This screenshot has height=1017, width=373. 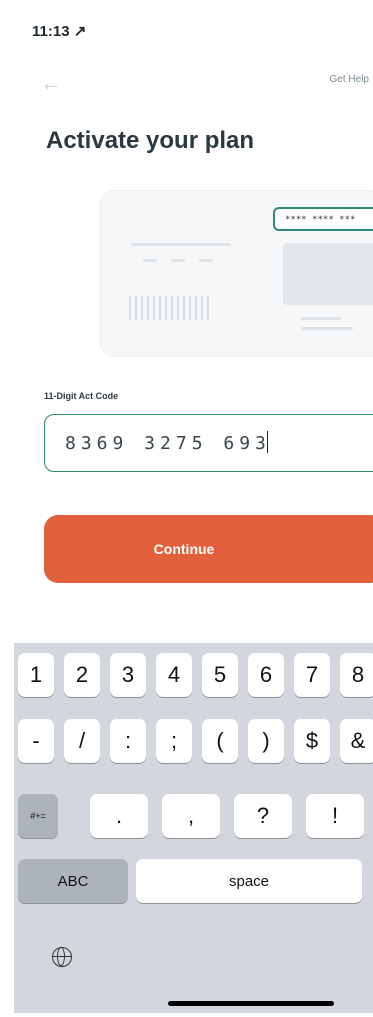 I want to click on key-8: 8, so click(x=356, y=675).